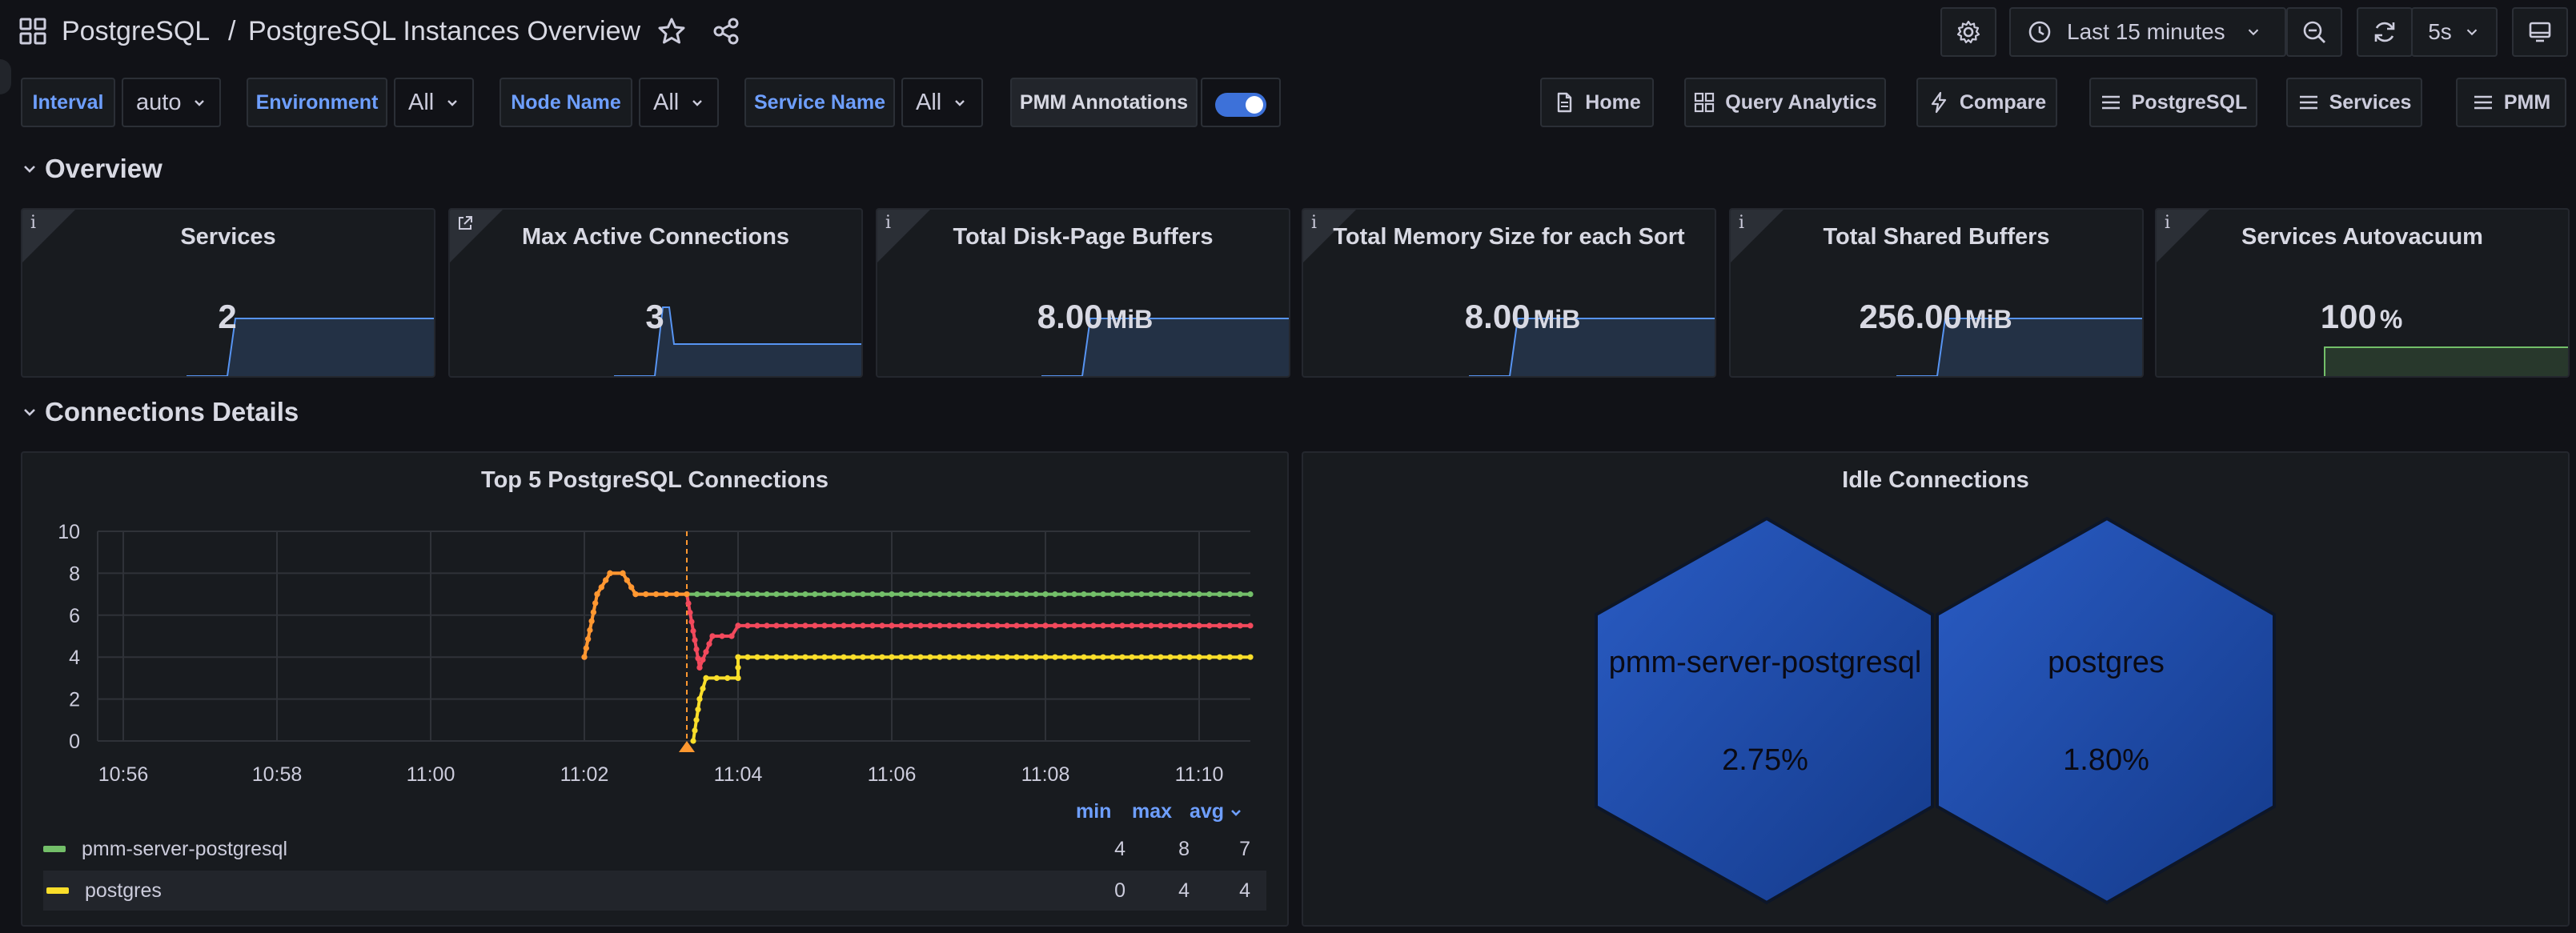 The height and width of the screenshot is (933, 2576). Describe the element at coordinates (2385, 32) in the screenshot. I see `refresh-button` at that location.